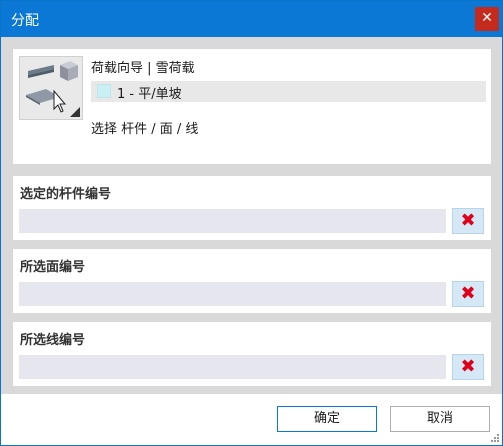 This screenshot has width=503, height=446. I want to click on members-input, so click(232, 221).